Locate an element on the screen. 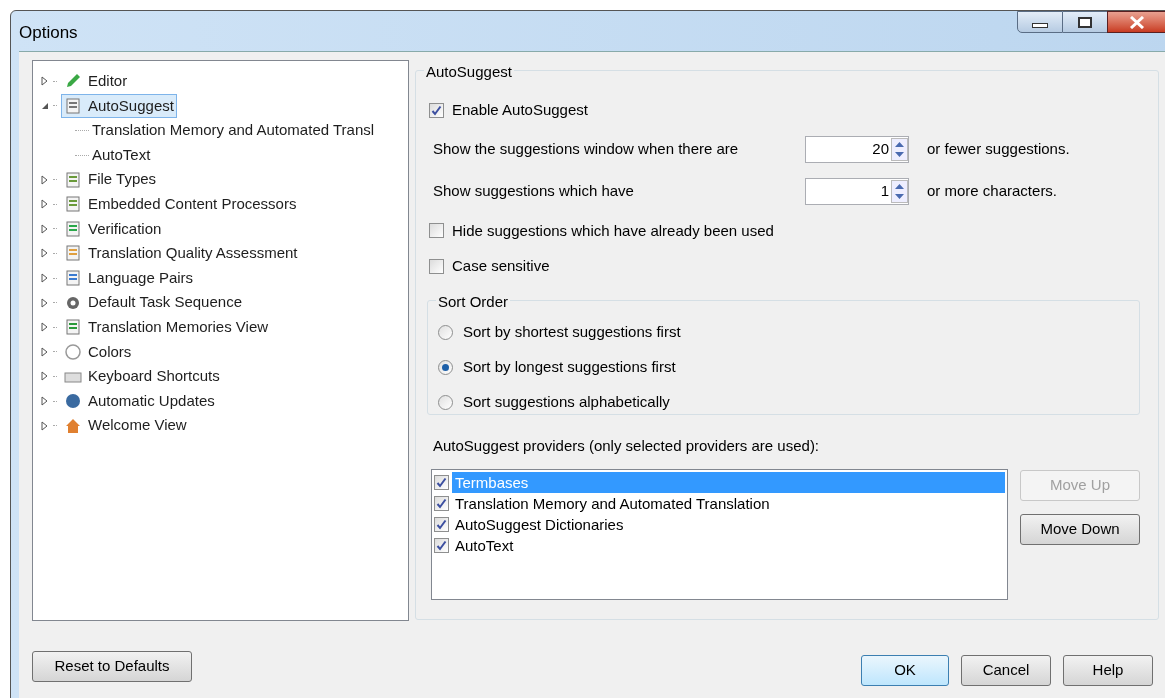 The width and height of the screenshot is (1165, 698). tree-item: Welcome View is located at coordinates (137, 425).